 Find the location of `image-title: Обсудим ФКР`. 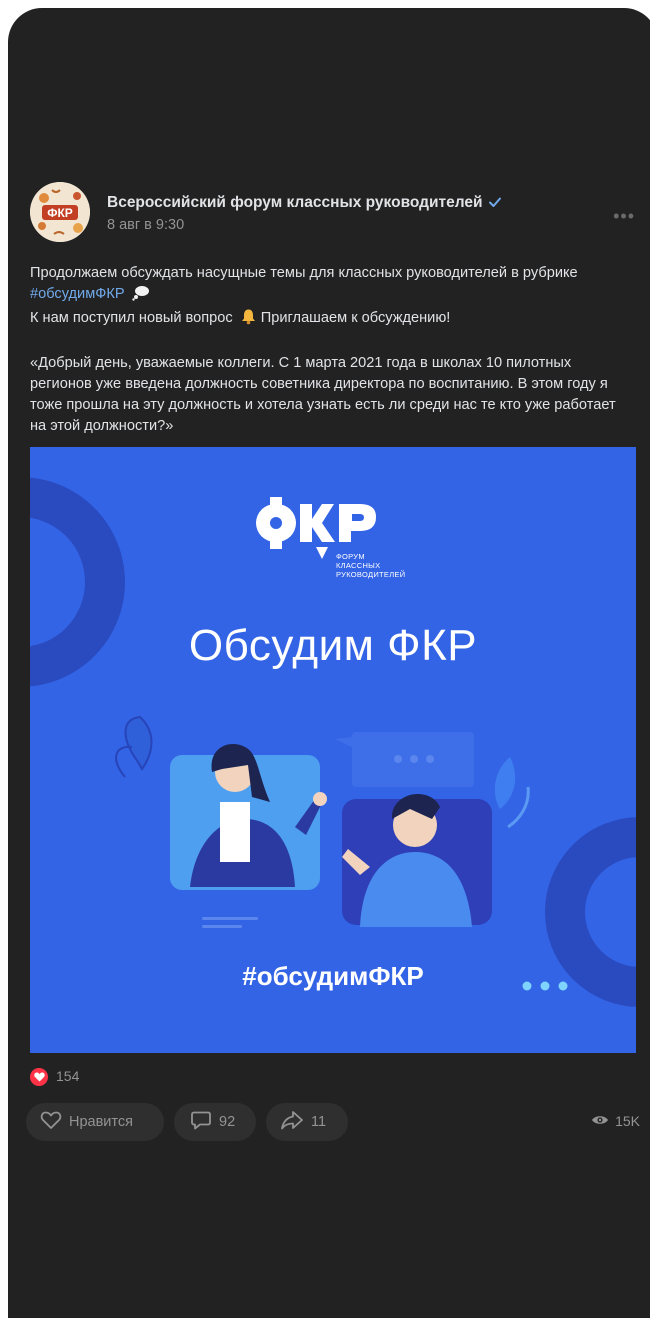

image-title: Обсудим ФКР is located at coordinates (333, 645).